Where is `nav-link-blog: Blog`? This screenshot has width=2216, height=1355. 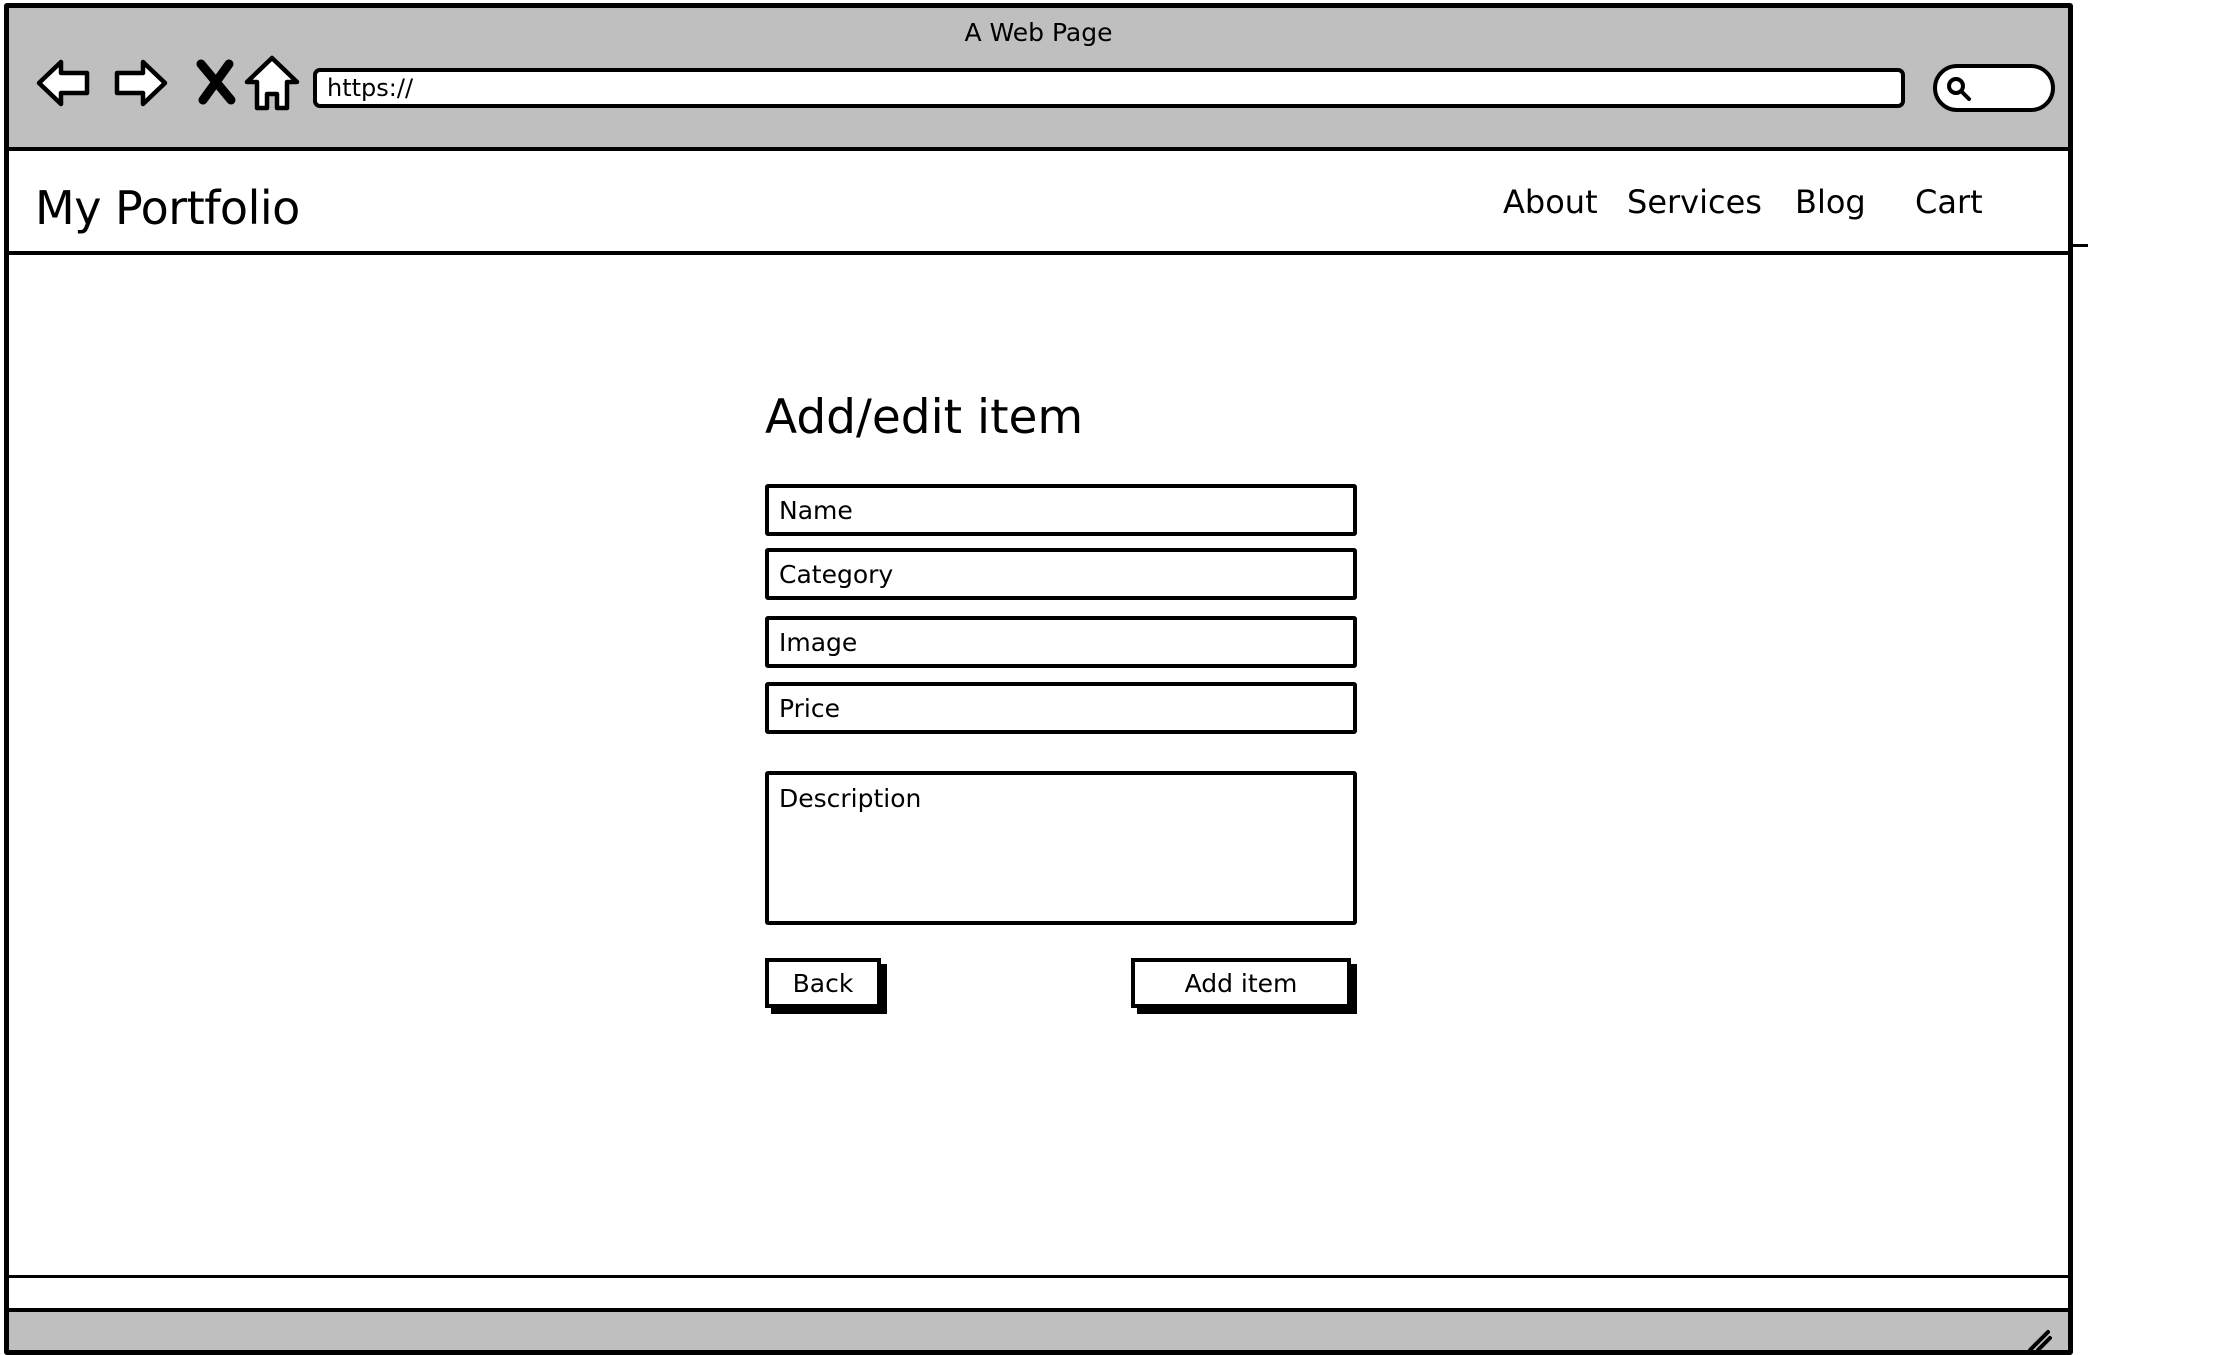
nav-link-blog: Blog is located at coordinates (1830, 202).